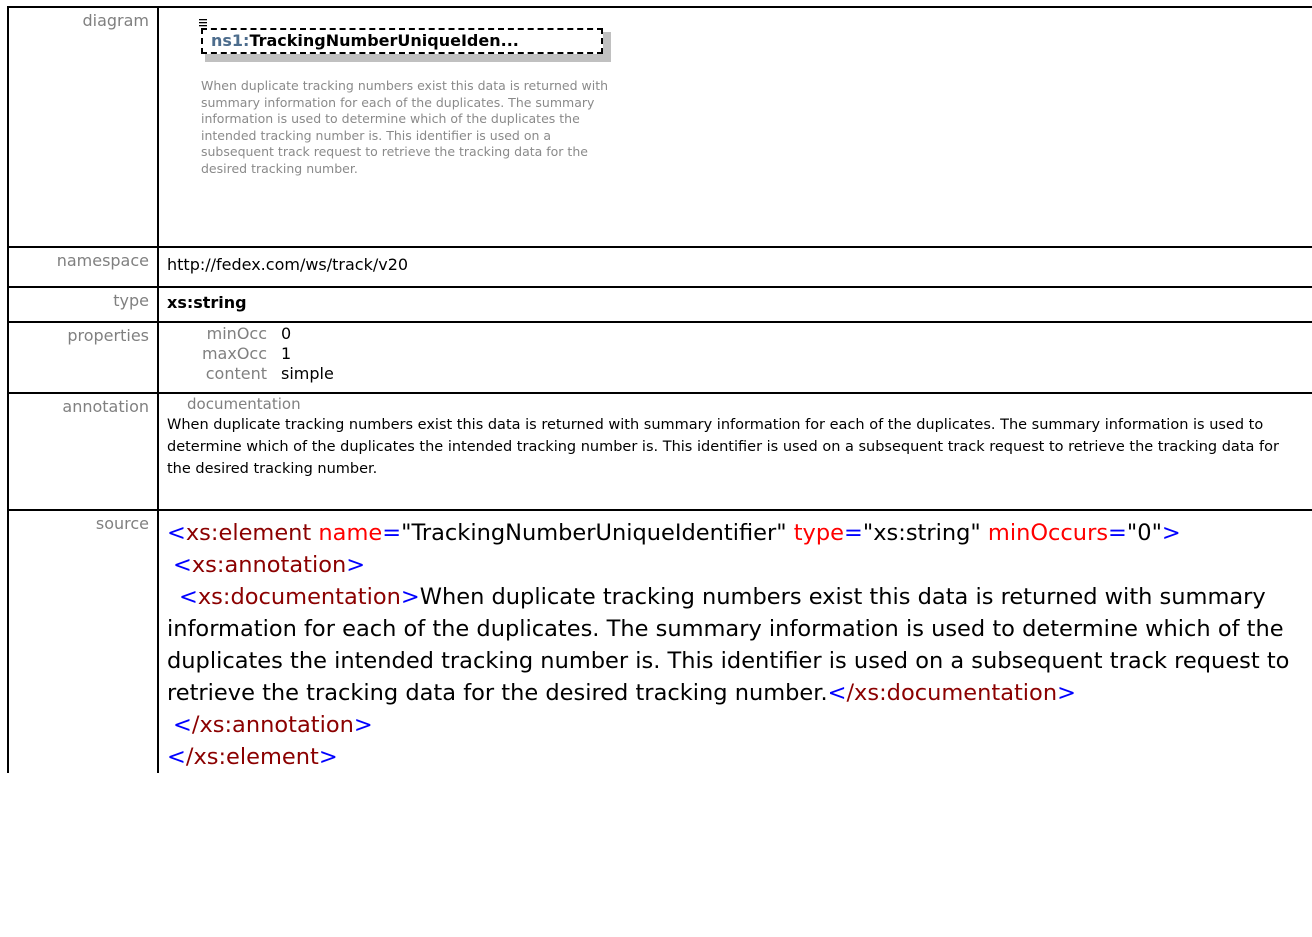  What do you see at coordinates (1144, 533) in the screenshot?
I see `minoccurs-value: "0"` at bounding box center [1144, 533].